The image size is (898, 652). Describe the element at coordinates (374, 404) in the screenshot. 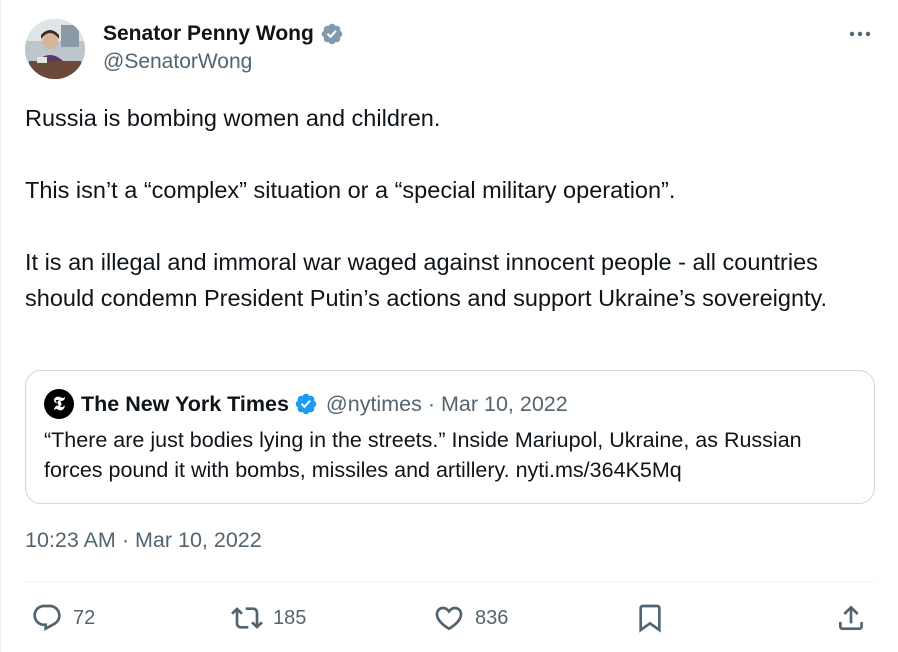

I see `quoted-author-handle: @nytimes` at that location.